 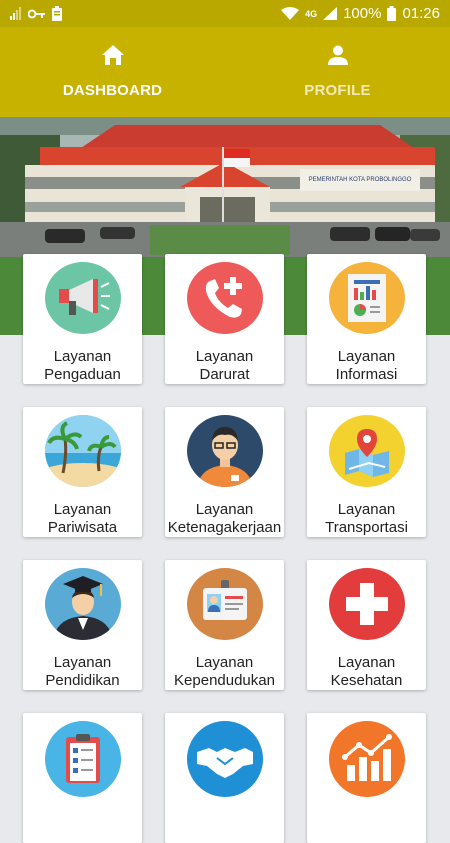 What do you see at coordinates (224, 451) in the screenshot?
I see `worker-icon` at bounding box center [224, 451].